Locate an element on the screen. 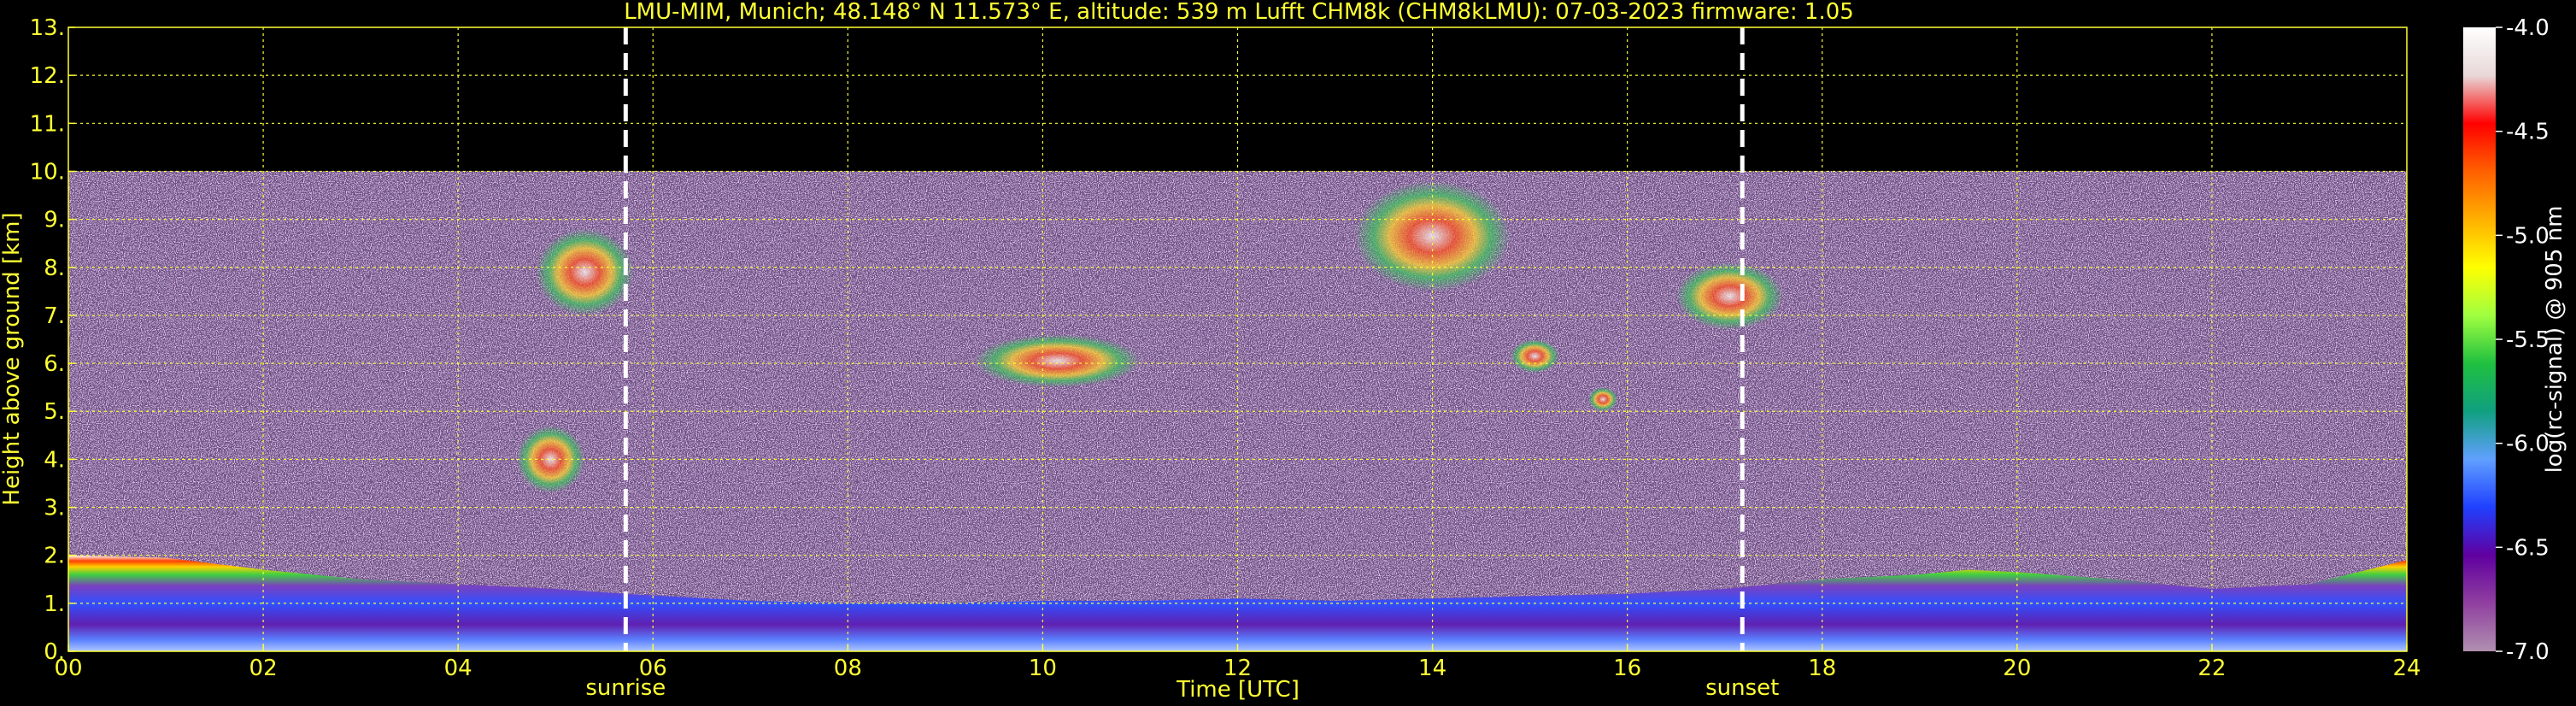 The width and height of the screenshot is (2576, 706). y-tick-label: 6. is located at coordinates (54, 364).